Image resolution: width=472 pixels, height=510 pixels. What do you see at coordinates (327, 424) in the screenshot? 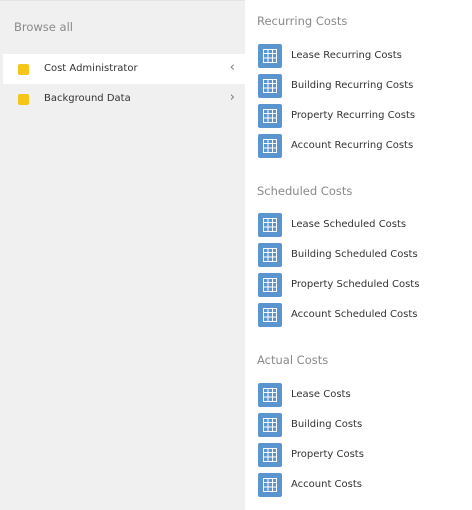
I see `report-label: Building Costs` at bounding box center [327, 424].